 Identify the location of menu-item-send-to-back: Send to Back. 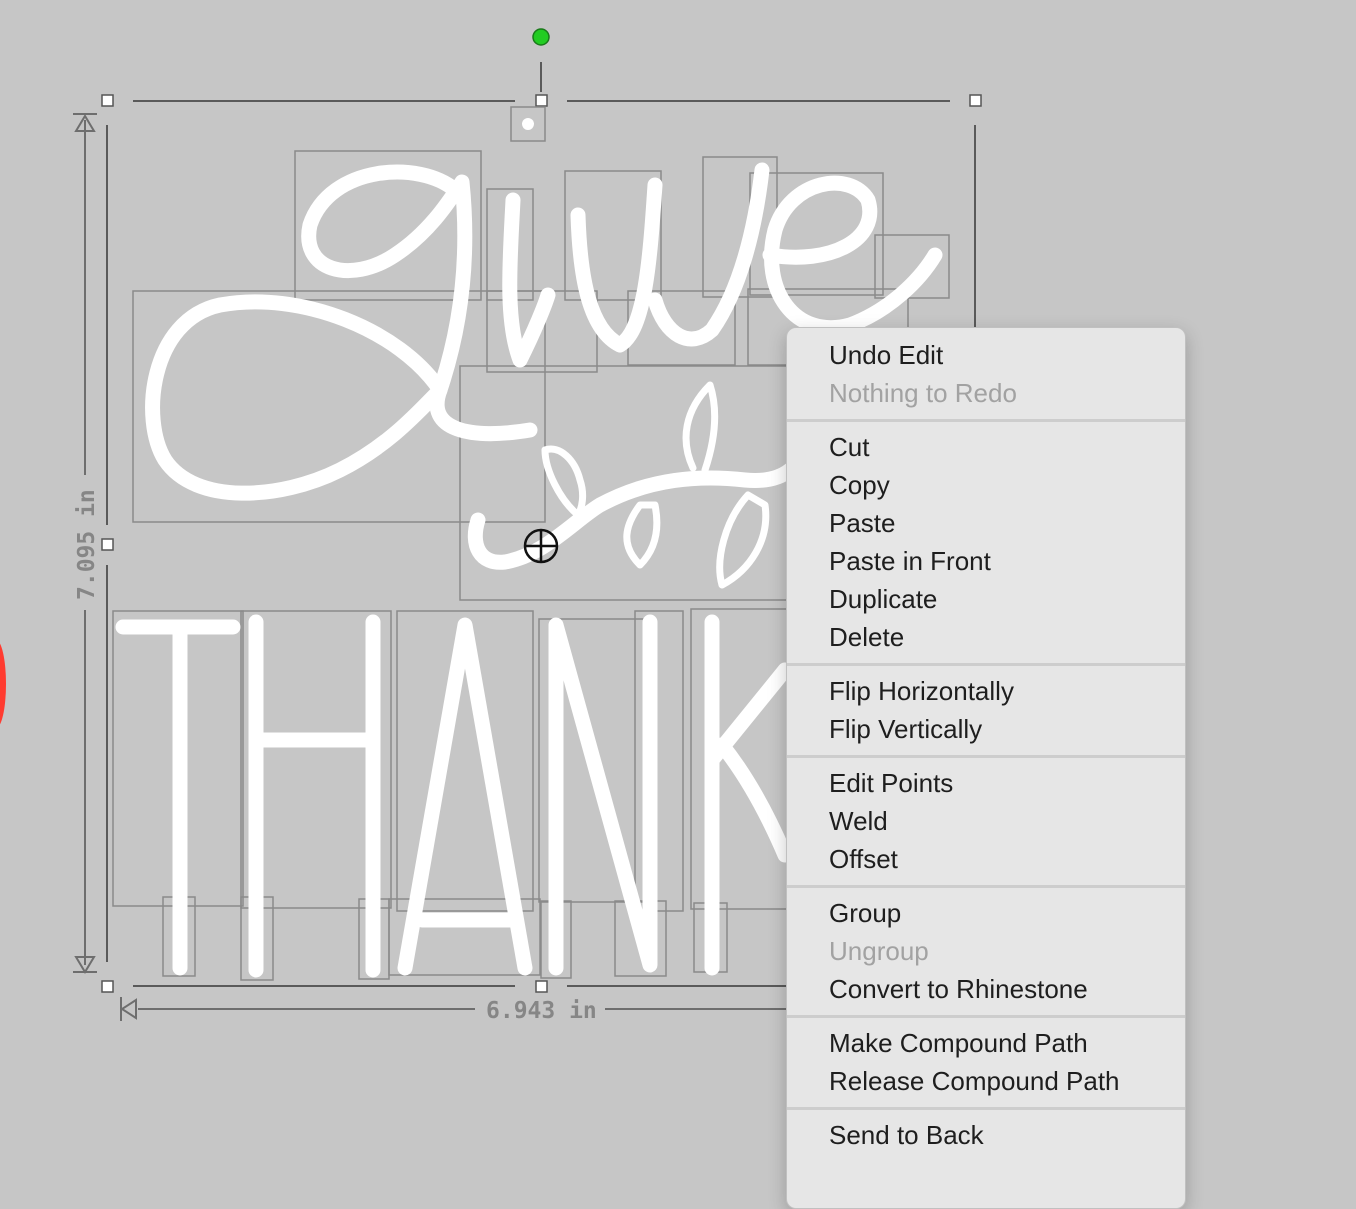
(986, 1135).